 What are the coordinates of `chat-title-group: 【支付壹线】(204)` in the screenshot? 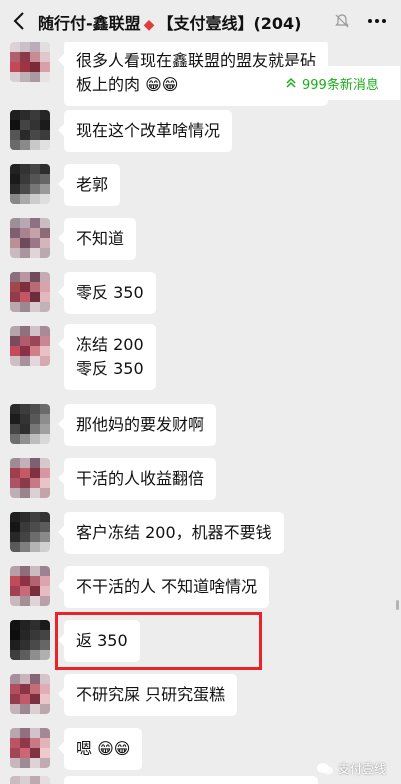 It's located at (229, 23).